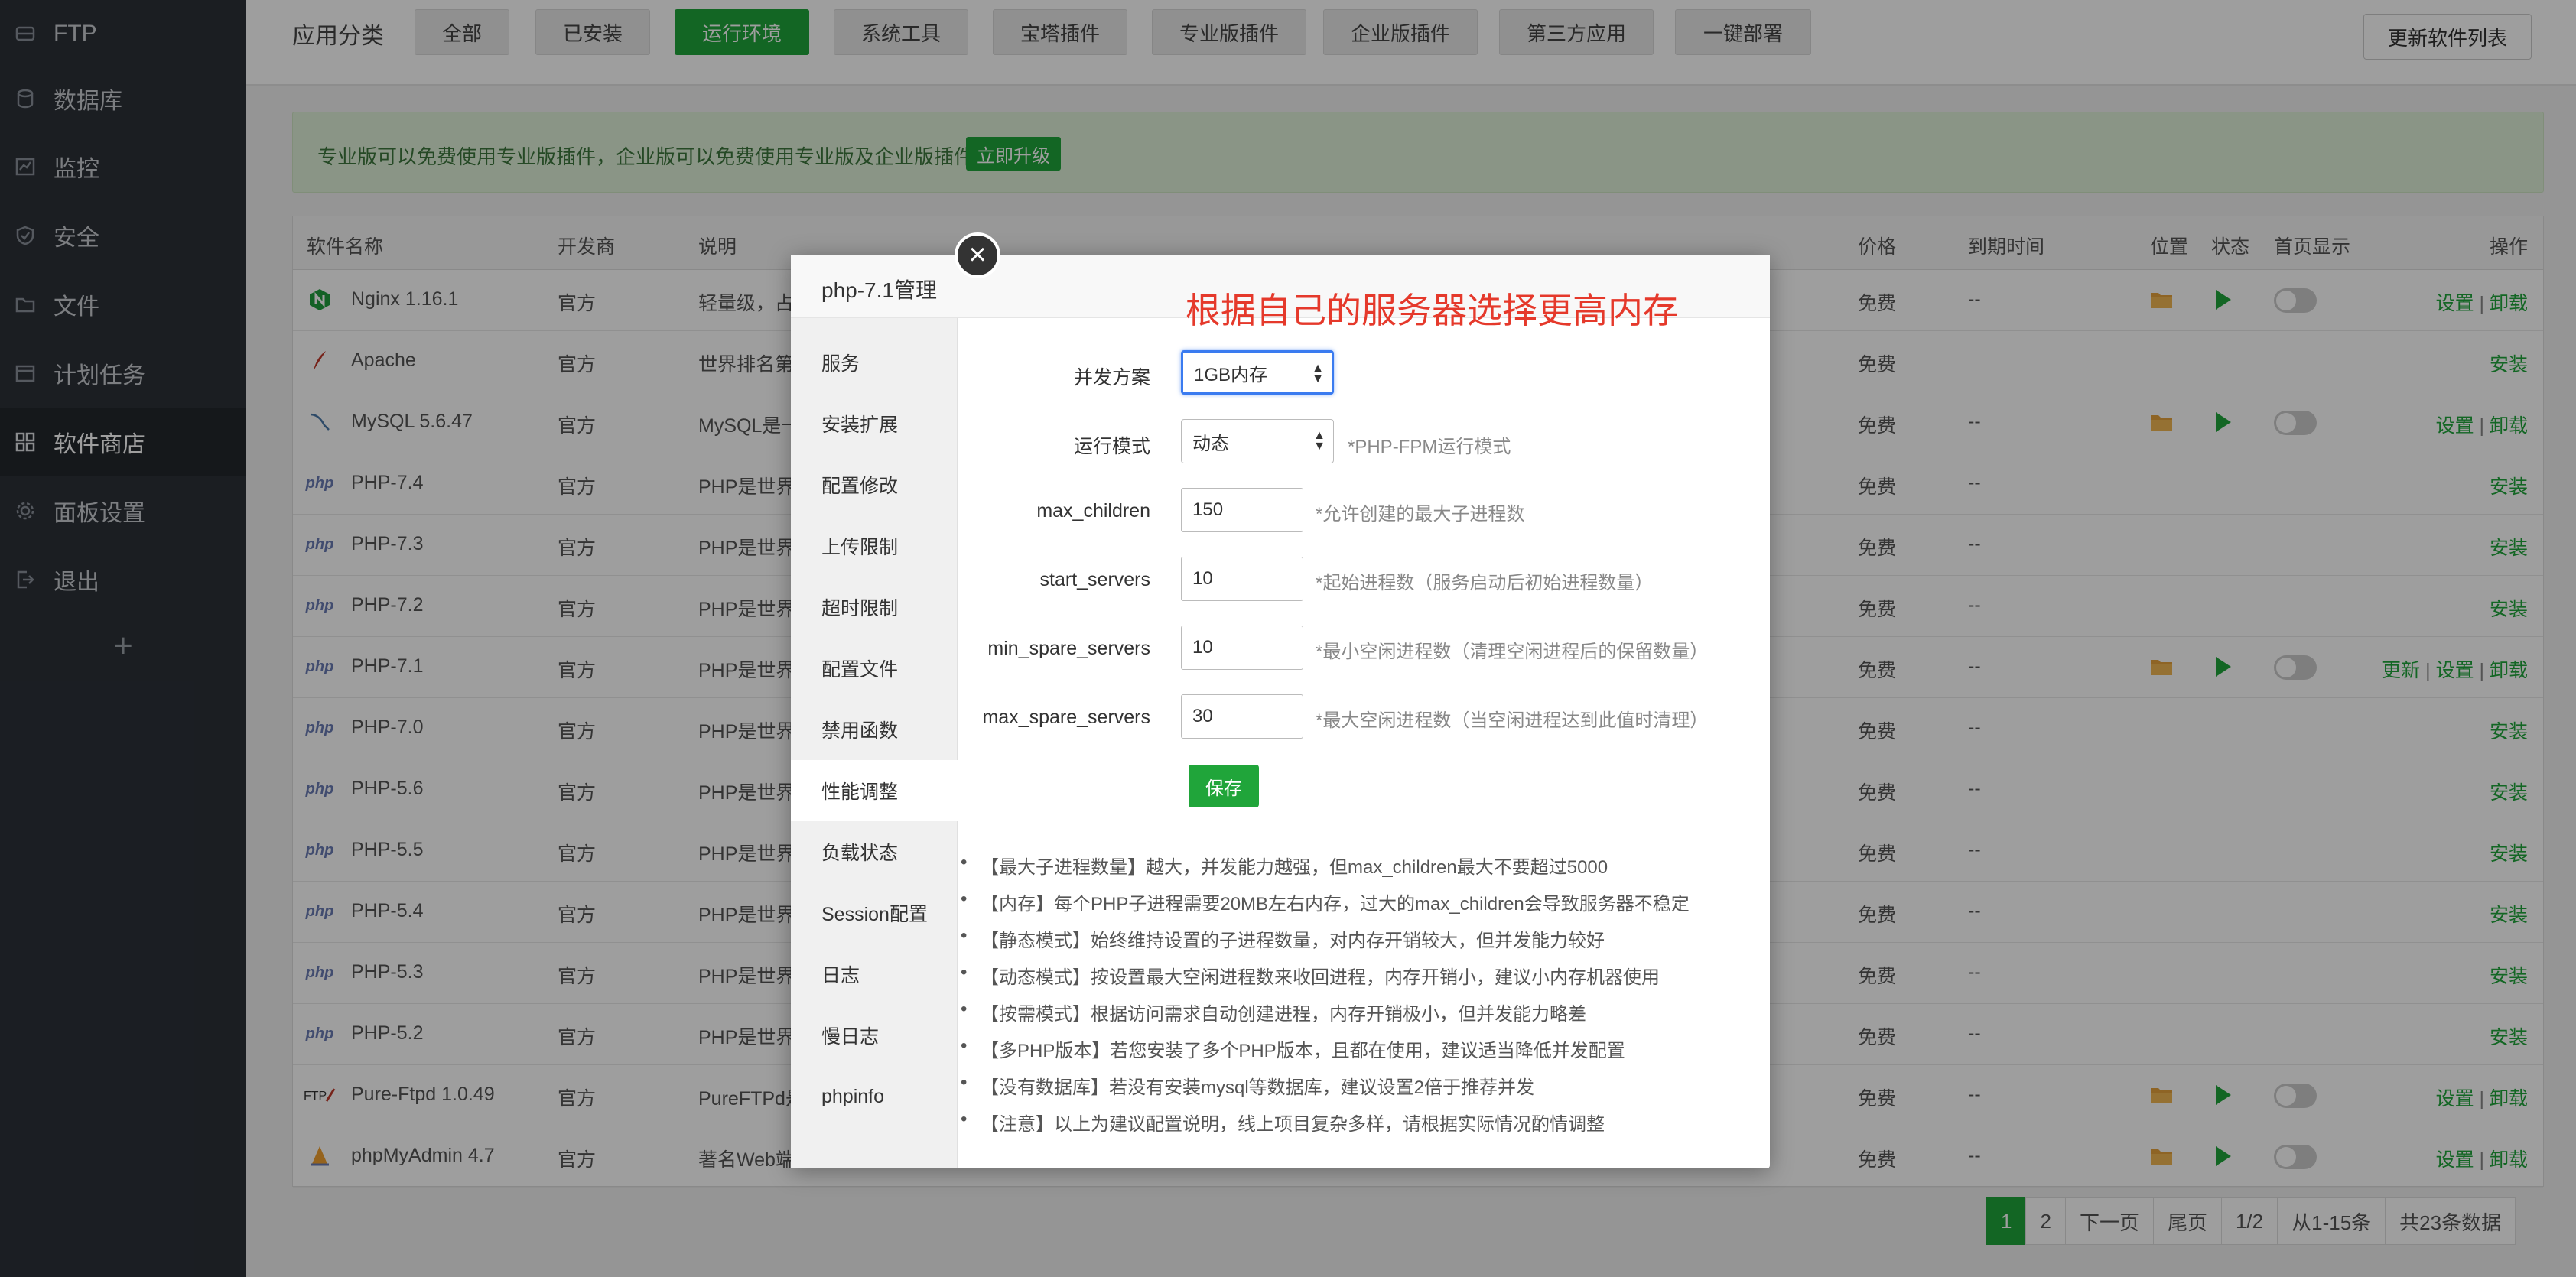 The image size is (2576, 1277). I want to click on mode-note: *PHP-FPM运行模式, so click(1429, 447).